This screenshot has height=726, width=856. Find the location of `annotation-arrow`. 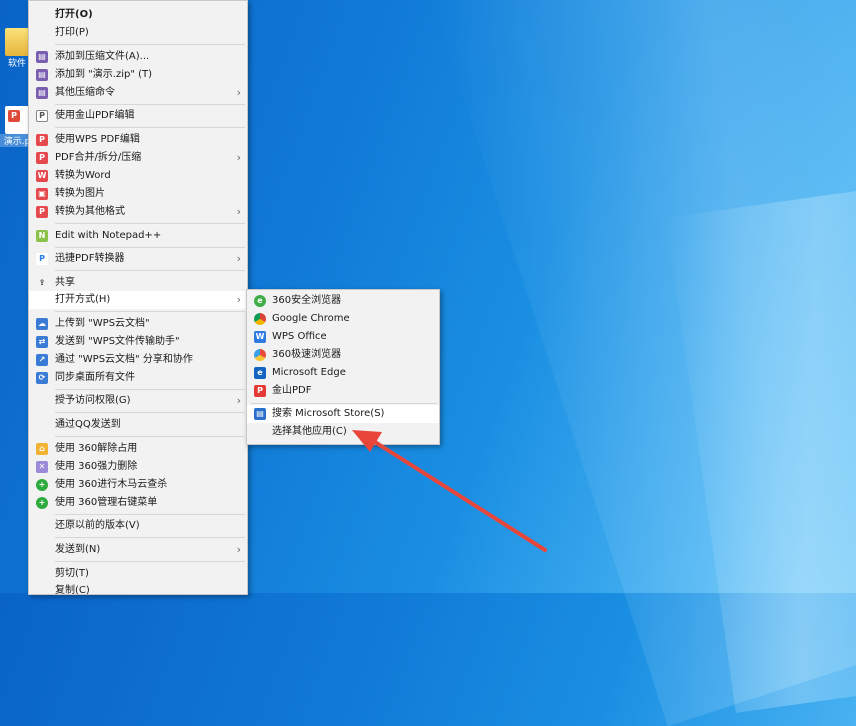

annotation-arrow is located at coordinates (449, 491).